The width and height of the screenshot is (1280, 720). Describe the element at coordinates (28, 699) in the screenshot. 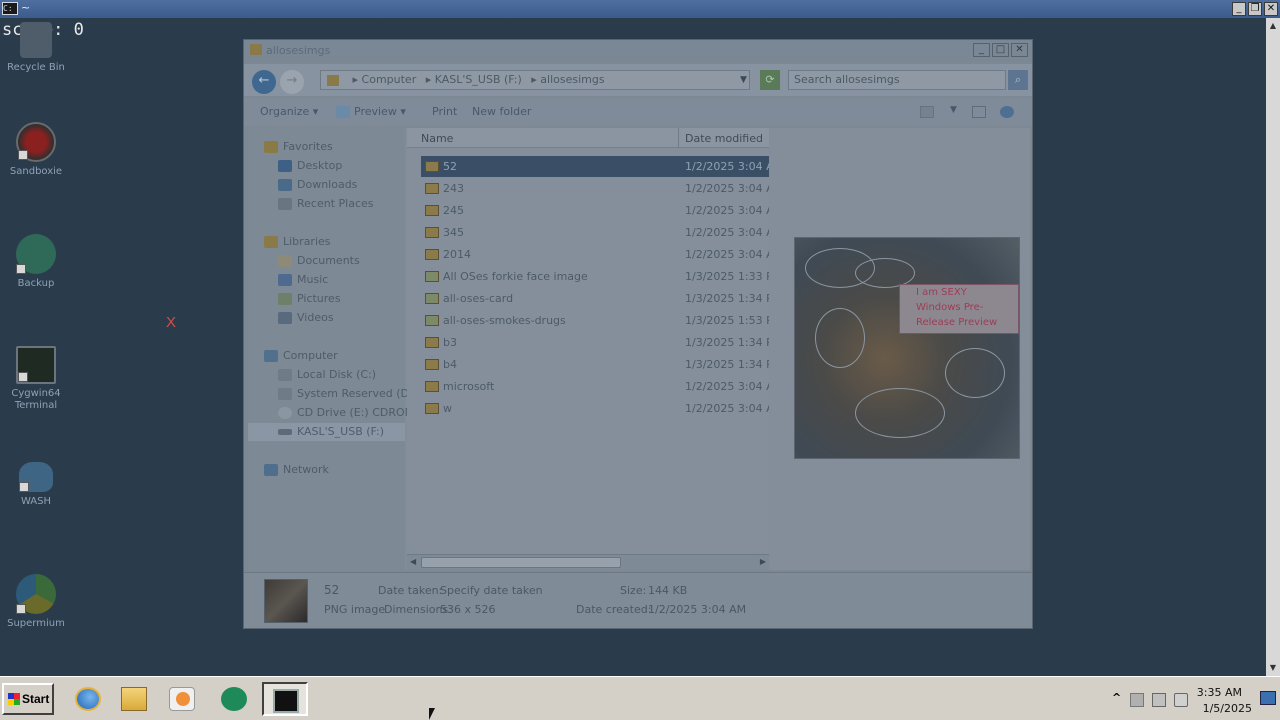

I see `start-button: Start` at that location.